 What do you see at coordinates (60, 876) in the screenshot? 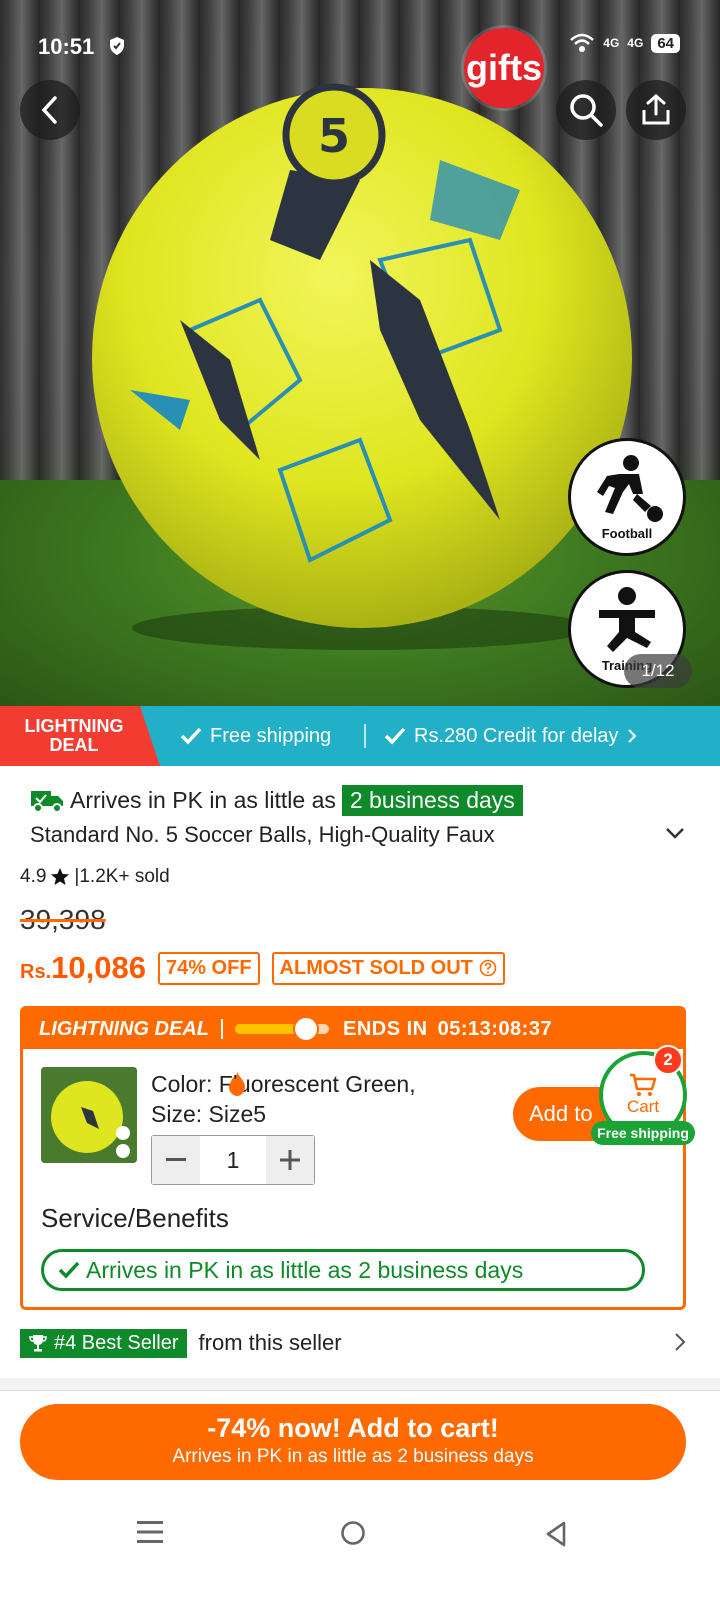
I see `star-icon` at bounding box center [60, 876].